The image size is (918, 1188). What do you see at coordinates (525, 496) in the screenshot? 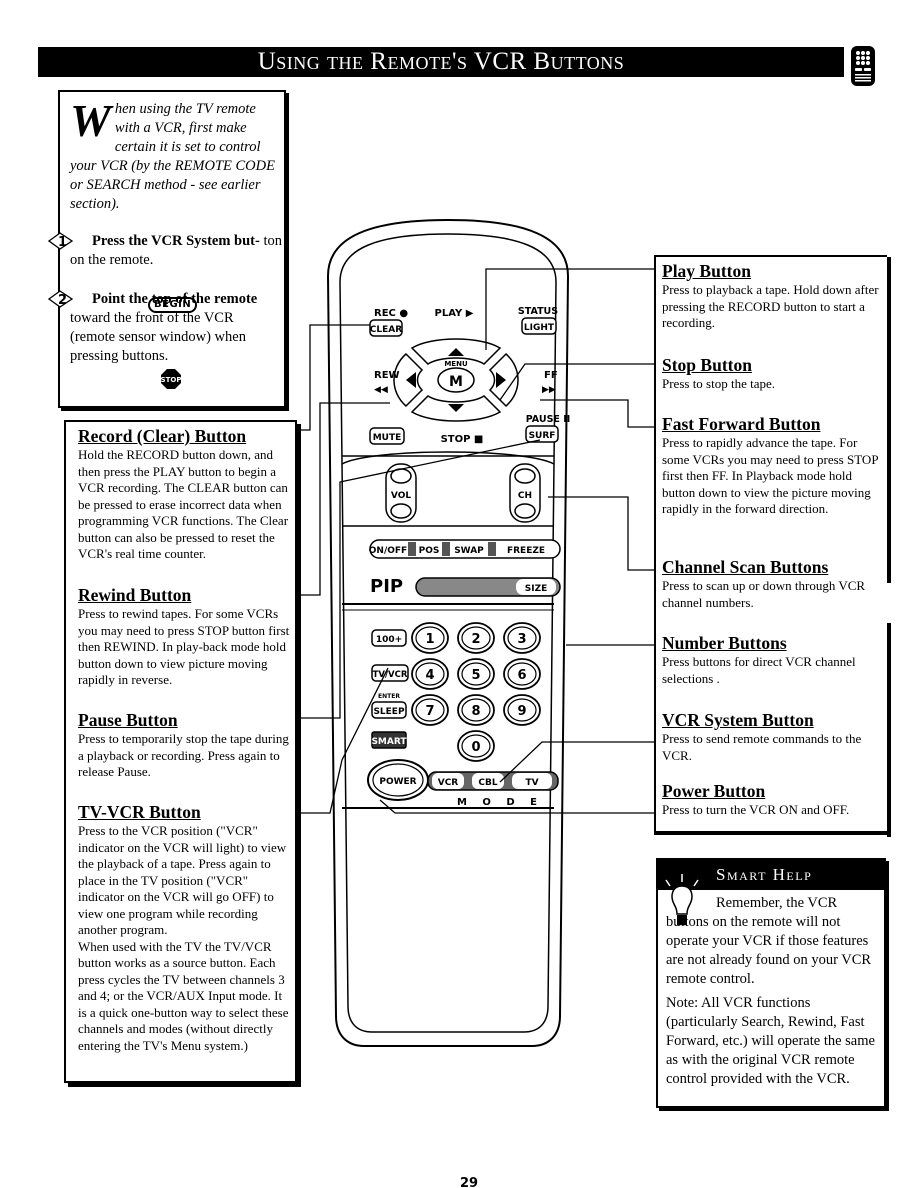
I see `ch-label: CH` at bounding box center [525, 496].